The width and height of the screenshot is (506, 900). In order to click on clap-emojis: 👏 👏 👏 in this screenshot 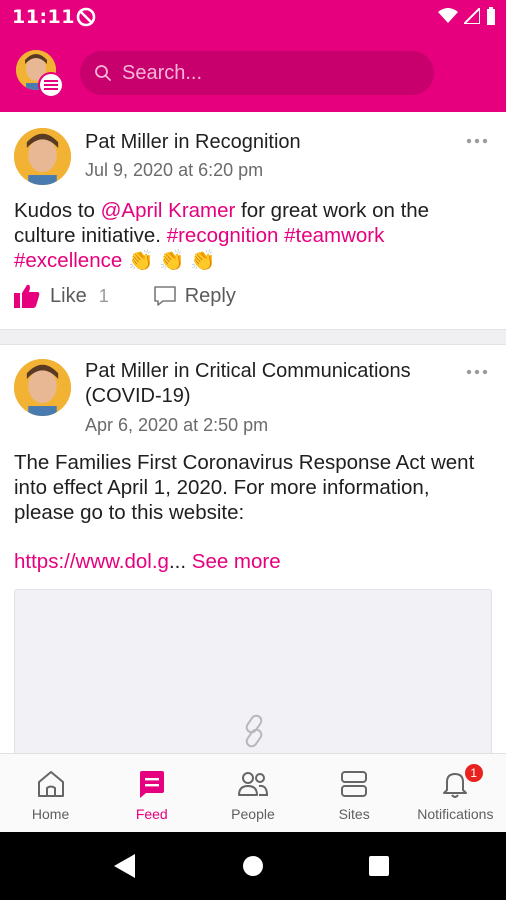, I will do `click(171, 260)`.